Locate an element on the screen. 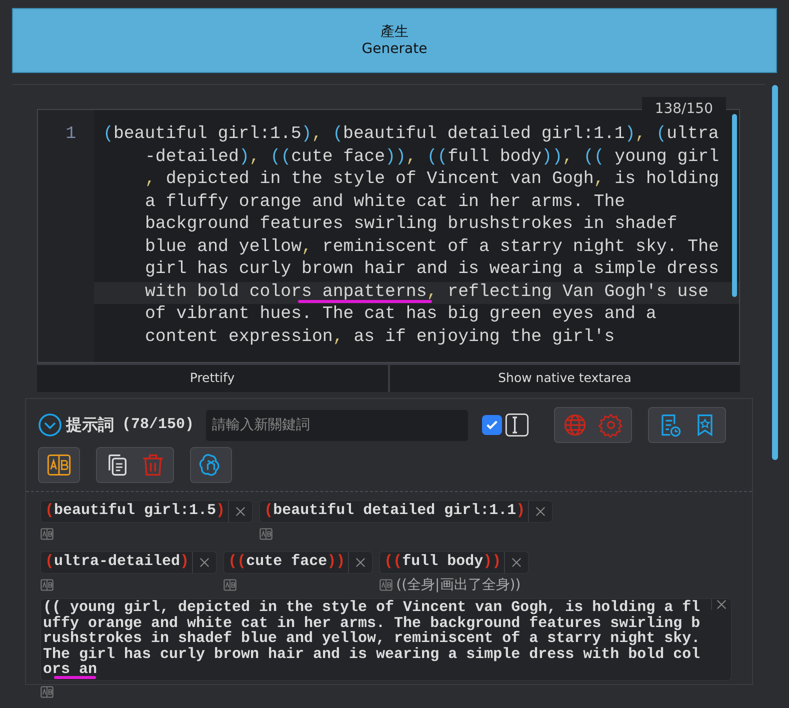 This screenshot has height=708, width=789. code-line: girl has curly brown hair and is wearing a simple dress is located at coordinates (432, 270).